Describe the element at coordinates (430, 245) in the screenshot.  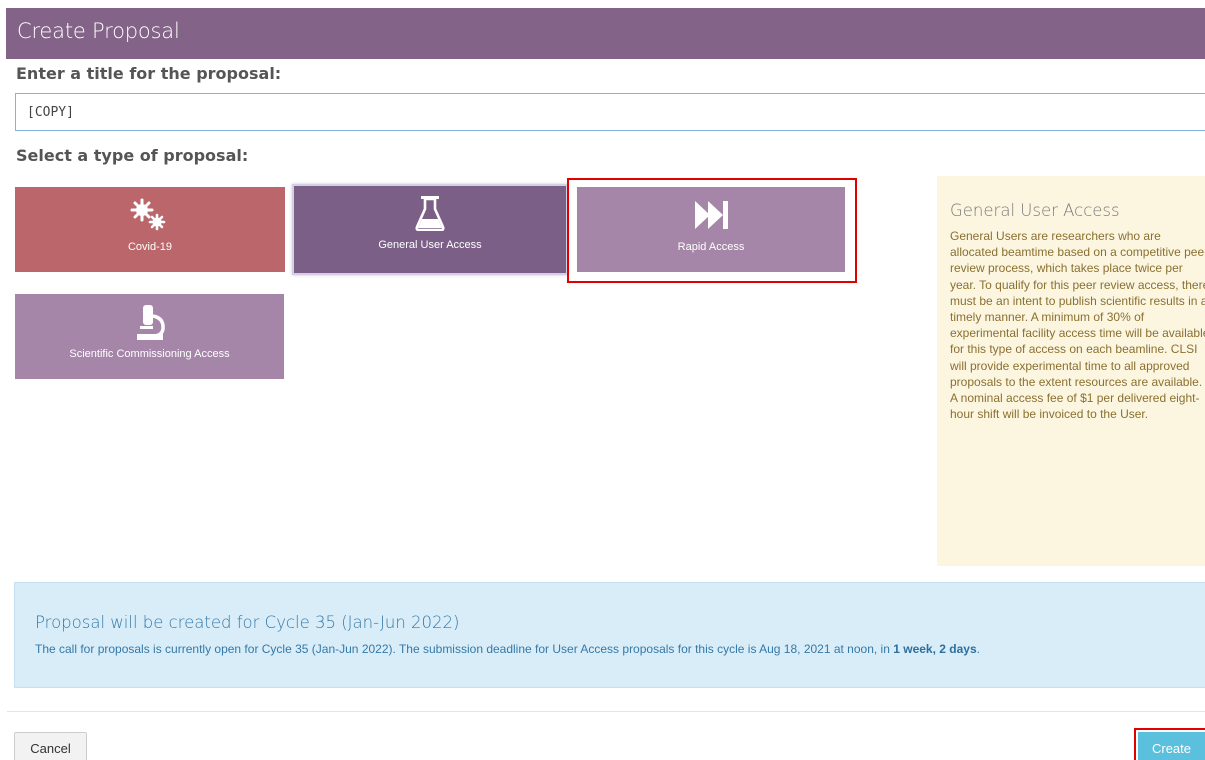
I see `tile-label: General User Access` at that location.